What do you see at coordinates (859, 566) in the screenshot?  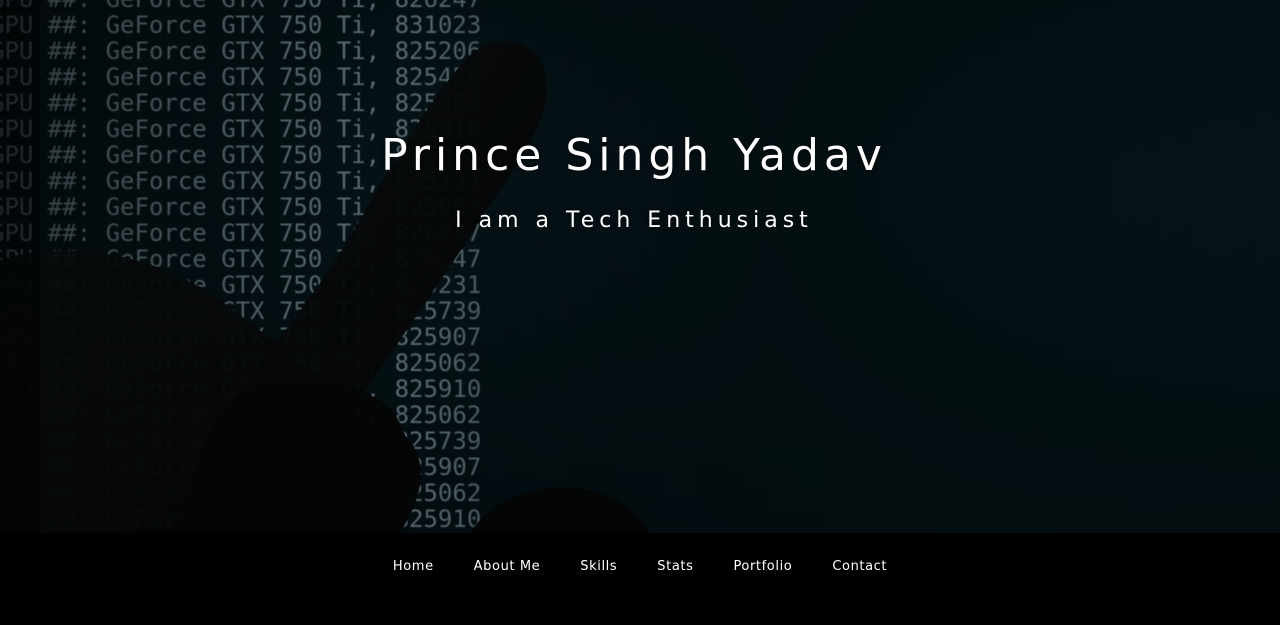 I see `nav-item-contact: Contact` at bounding box center [859, 566].